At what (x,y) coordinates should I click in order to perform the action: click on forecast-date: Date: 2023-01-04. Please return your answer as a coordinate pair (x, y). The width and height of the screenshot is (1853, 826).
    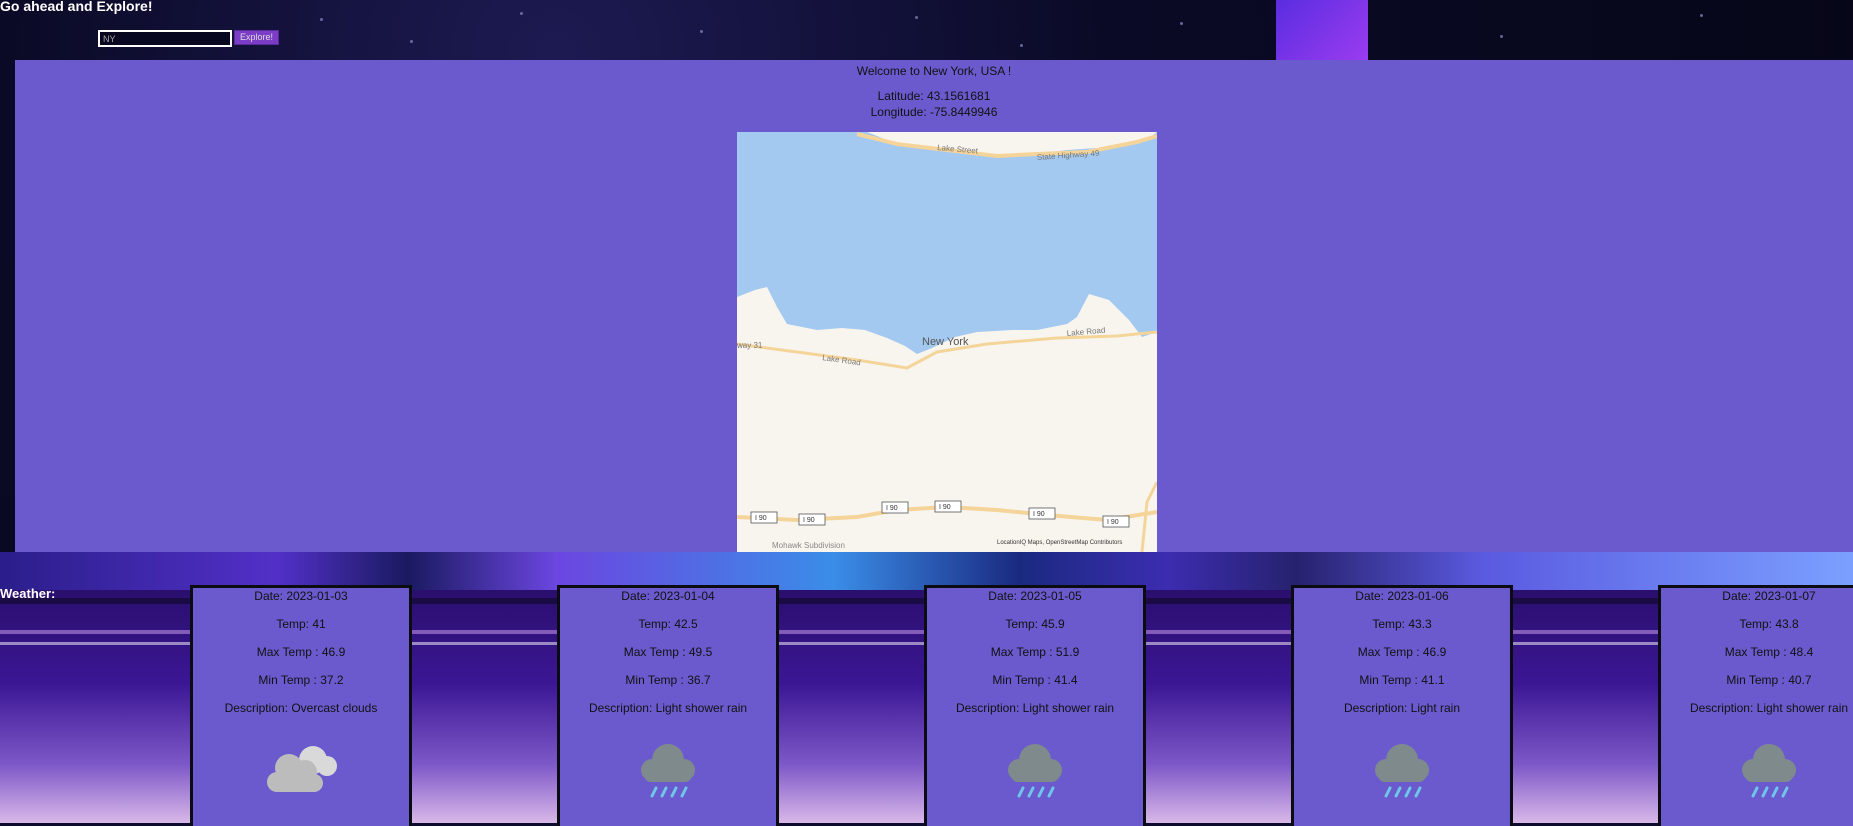
    Looking at the image, I should click on (668, 596).